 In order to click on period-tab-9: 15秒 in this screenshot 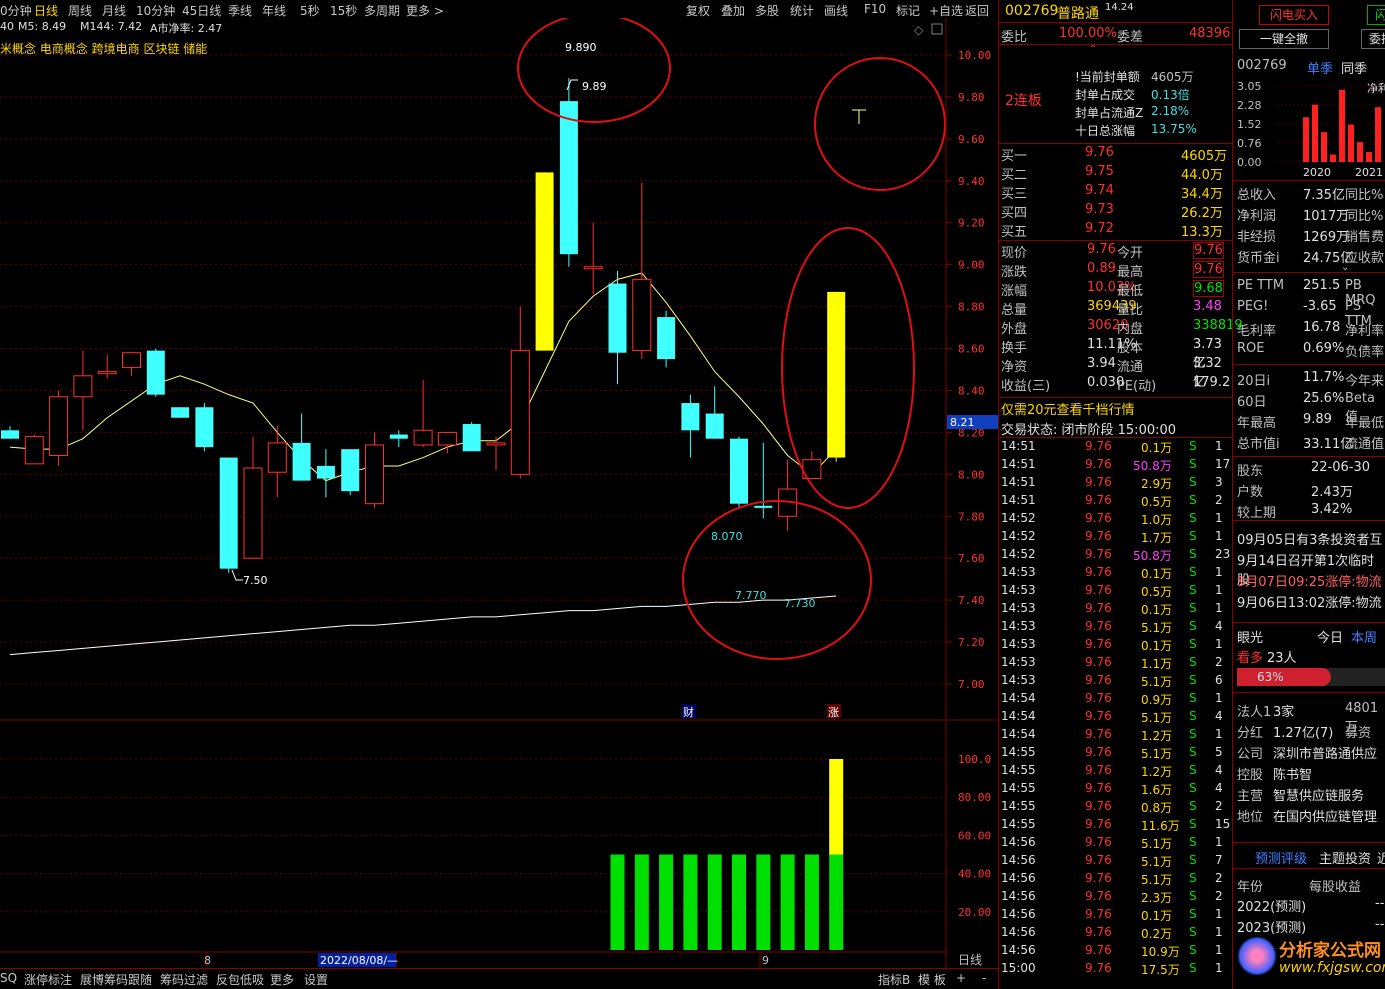, I will do `click(343, 10)`.